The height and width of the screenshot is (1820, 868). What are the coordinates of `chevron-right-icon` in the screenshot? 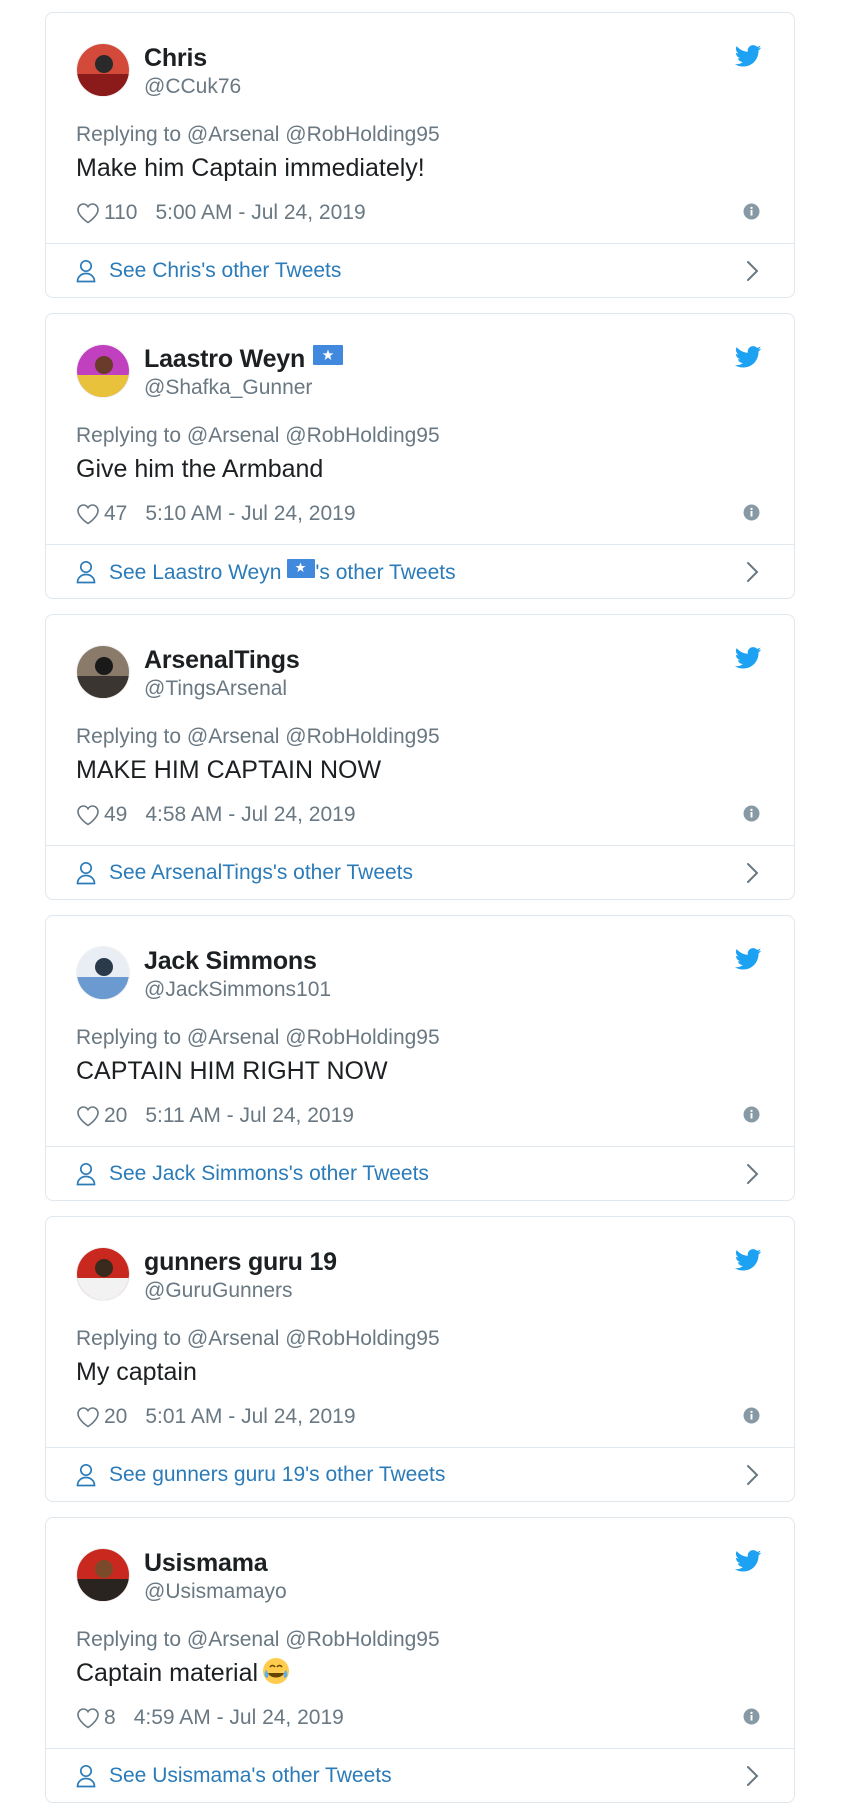 It's located at (753, 1174).